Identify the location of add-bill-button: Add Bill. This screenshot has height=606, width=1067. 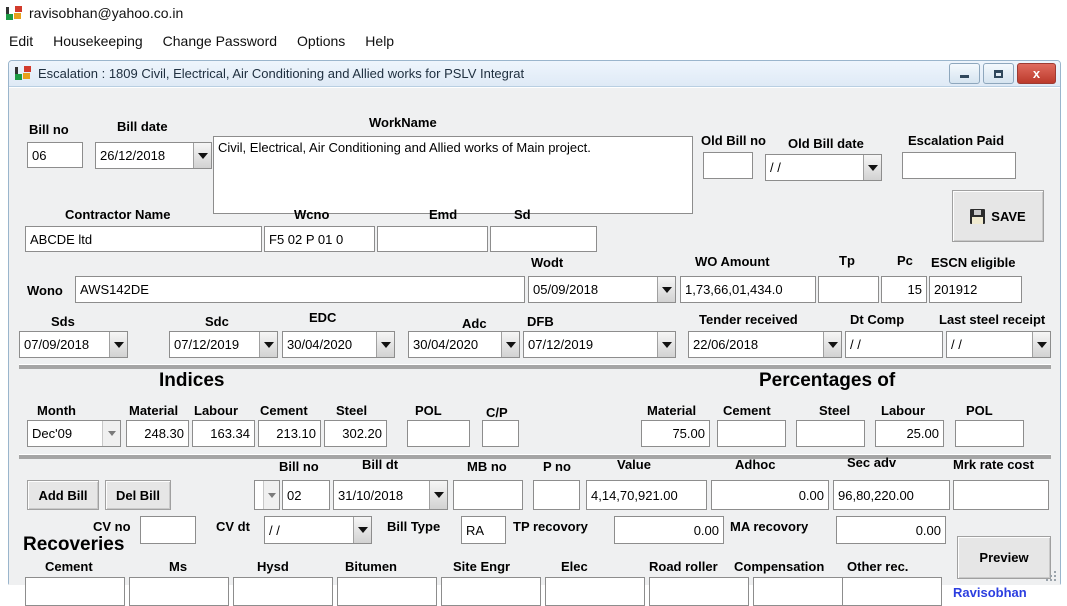
(63, 495).